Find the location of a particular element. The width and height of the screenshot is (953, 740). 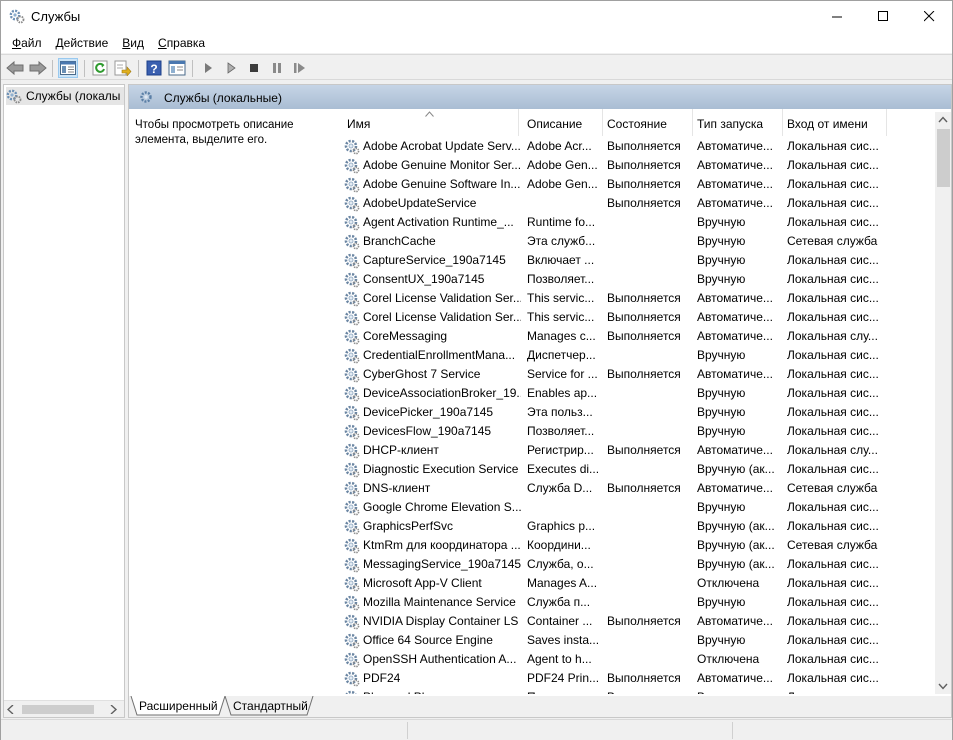

pause-service-button is located at coordinates (277, 68).